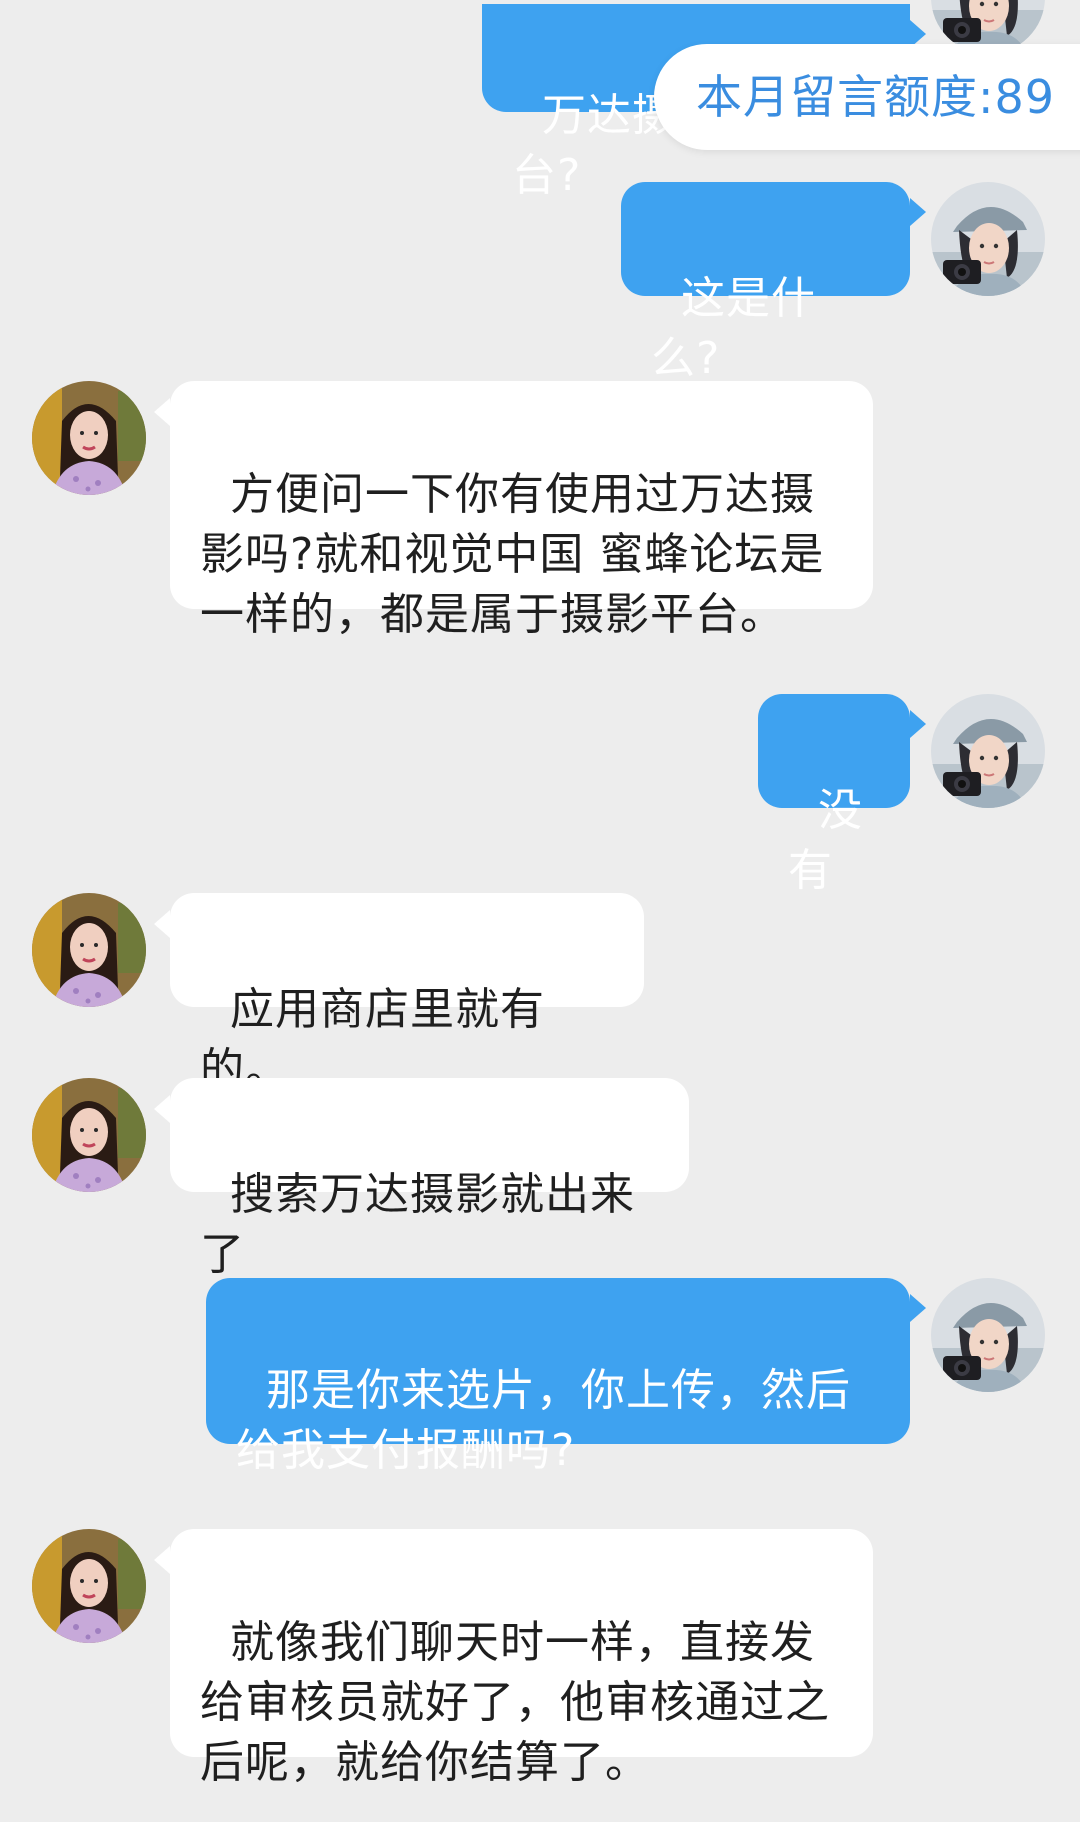  What do you see at coordinates (543, 1420) in the screenshot?
I see `message-text: 那是你来选片，你上传，然后给我支付报酬吗?` at bounding box center [543, 1420].